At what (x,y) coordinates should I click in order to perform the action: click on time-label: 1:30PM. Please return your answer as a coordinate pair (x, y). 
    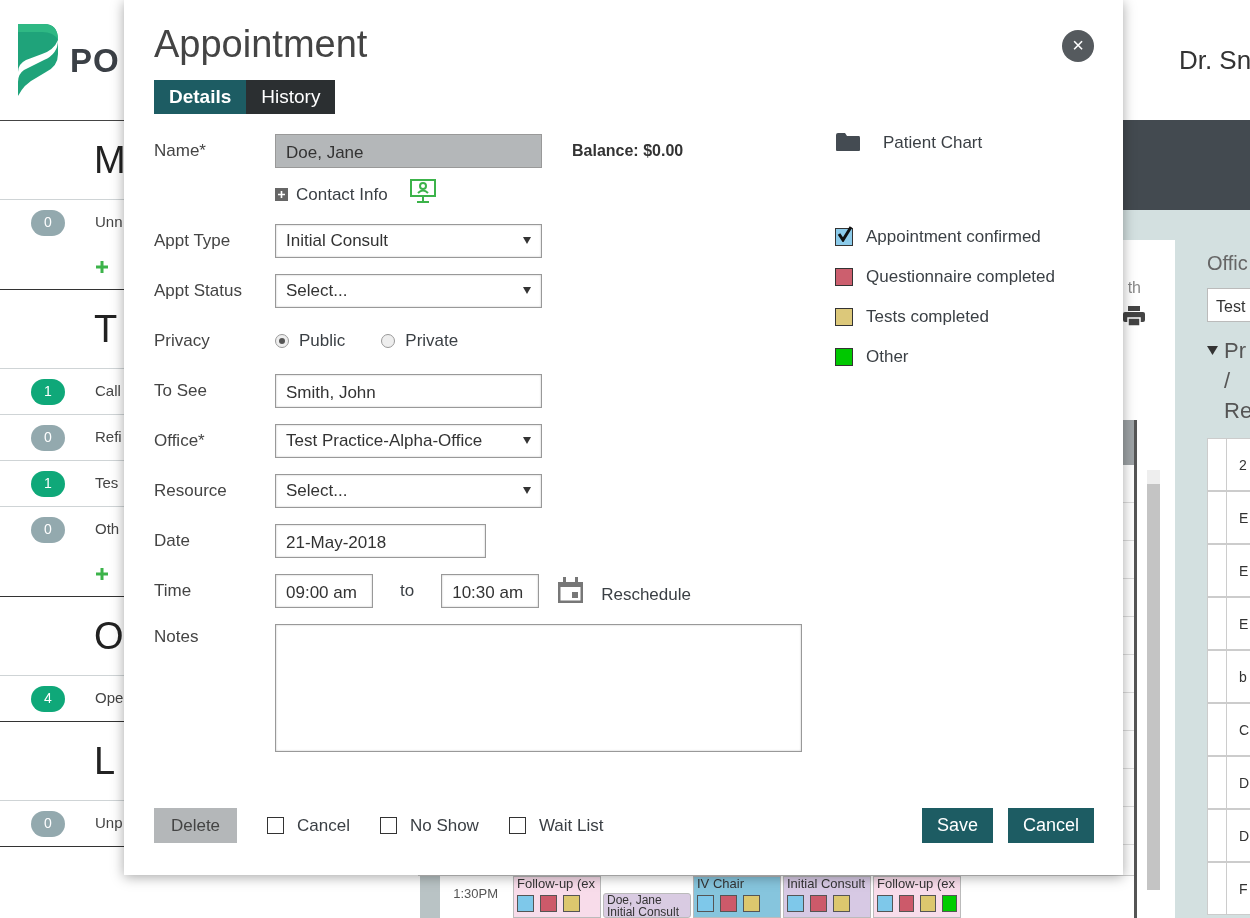
    Looking at the image, I should click on (475, 894).